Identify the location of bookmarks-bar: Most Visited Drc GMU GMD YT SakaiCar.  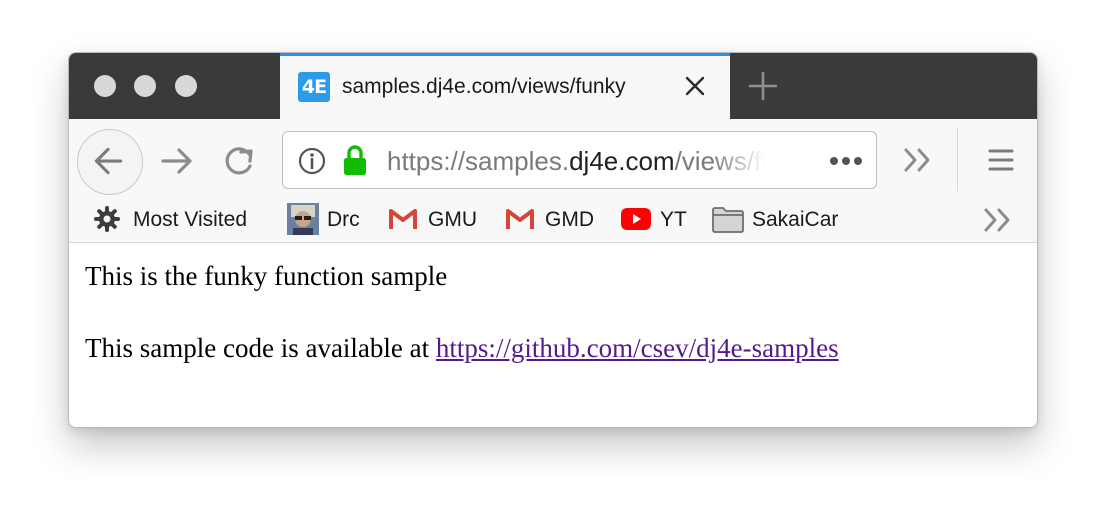
(553, 219).